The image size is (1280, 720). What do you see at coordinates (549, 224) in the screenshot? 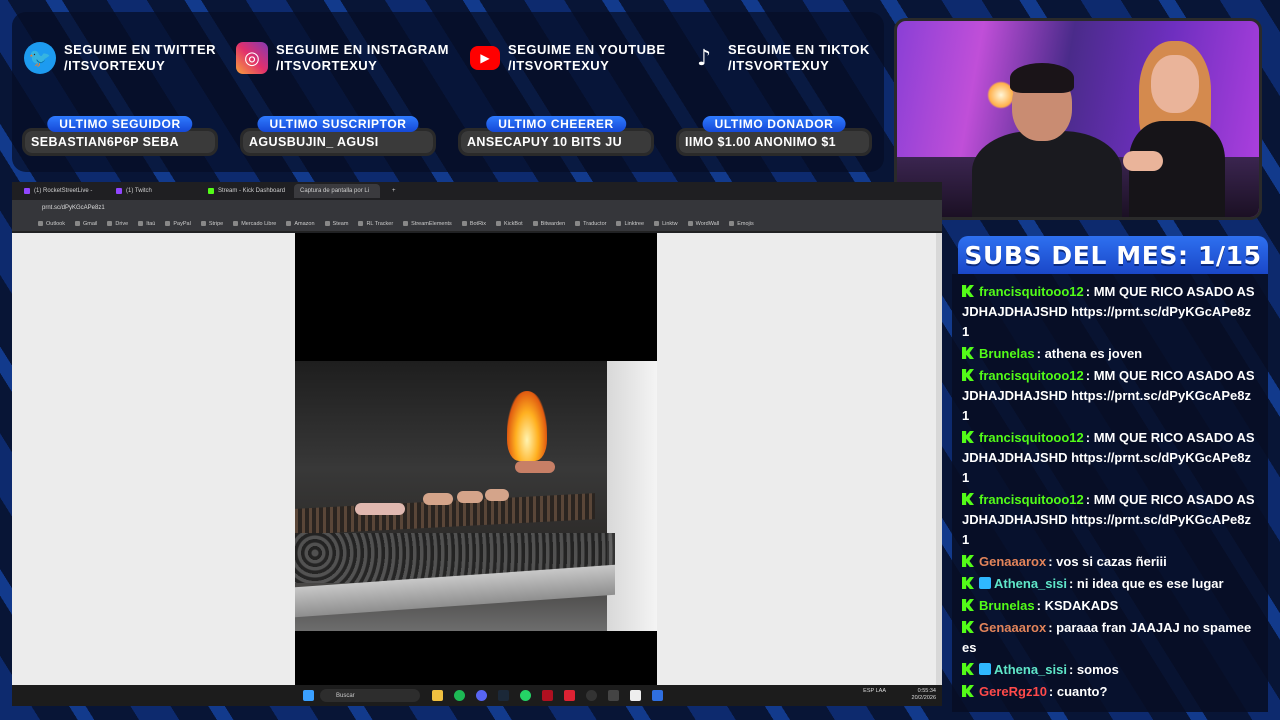
I see `bookmark-item: Bitwarden` at bounding box center [549, 224].